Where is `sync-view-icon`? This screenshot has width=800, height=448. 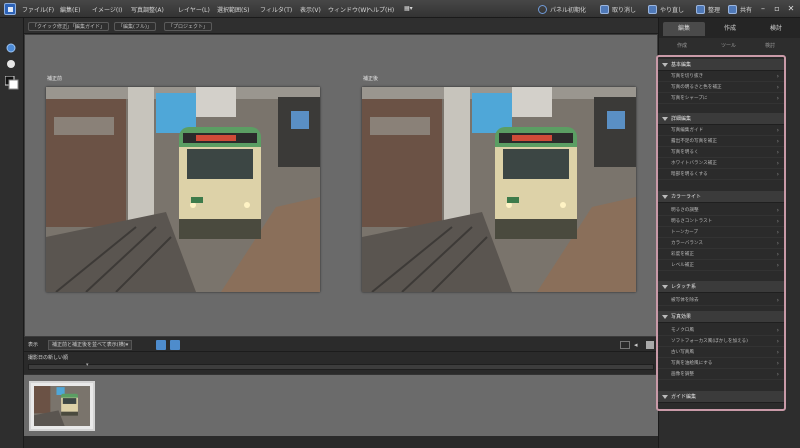 sync-view-icon is located at coordinates (175, 345).